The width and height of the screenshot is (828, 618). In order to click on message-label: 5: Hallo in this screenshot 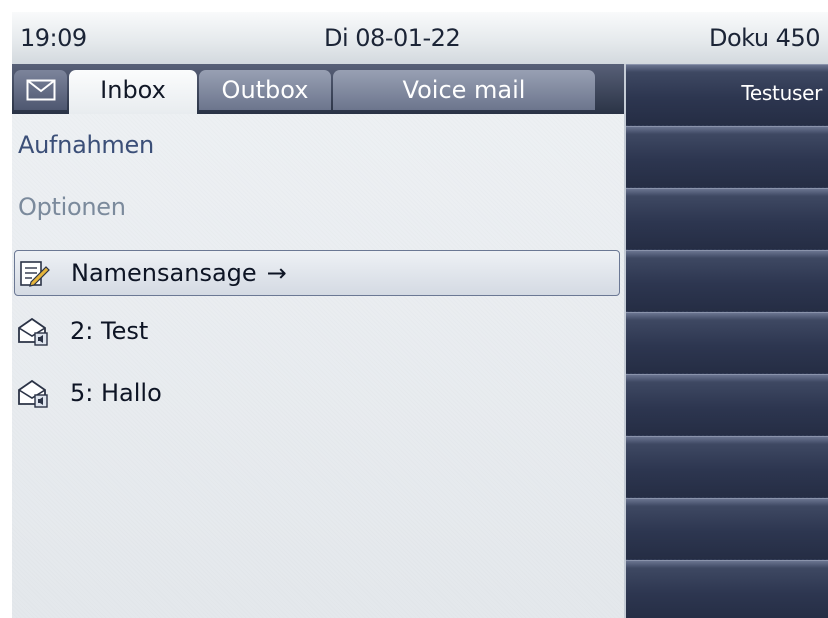, I will do `click(116, 393)`.